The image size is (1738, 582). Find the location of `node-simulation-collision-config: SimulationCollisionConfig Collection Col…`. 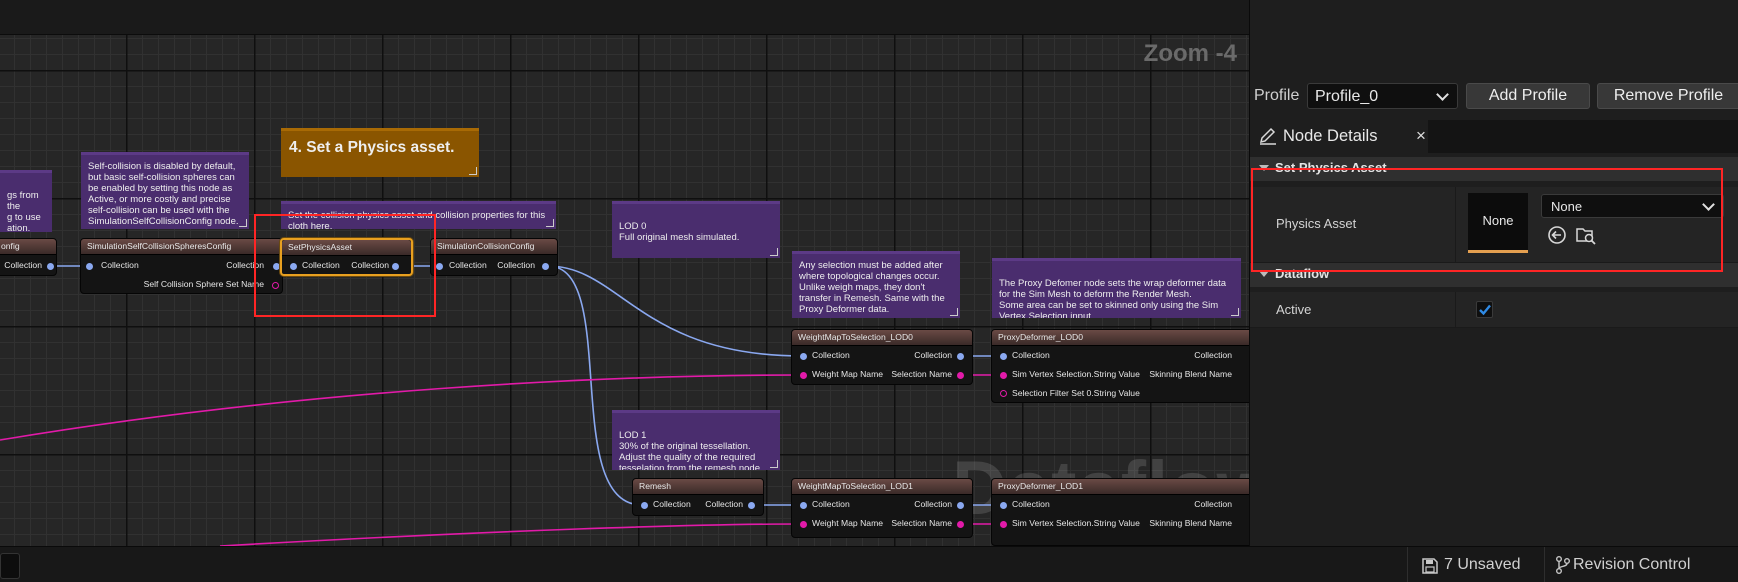

node-simulation-collision-config: SimulationCollisionConfig Collection Col… is located at coordinates (494, 257).